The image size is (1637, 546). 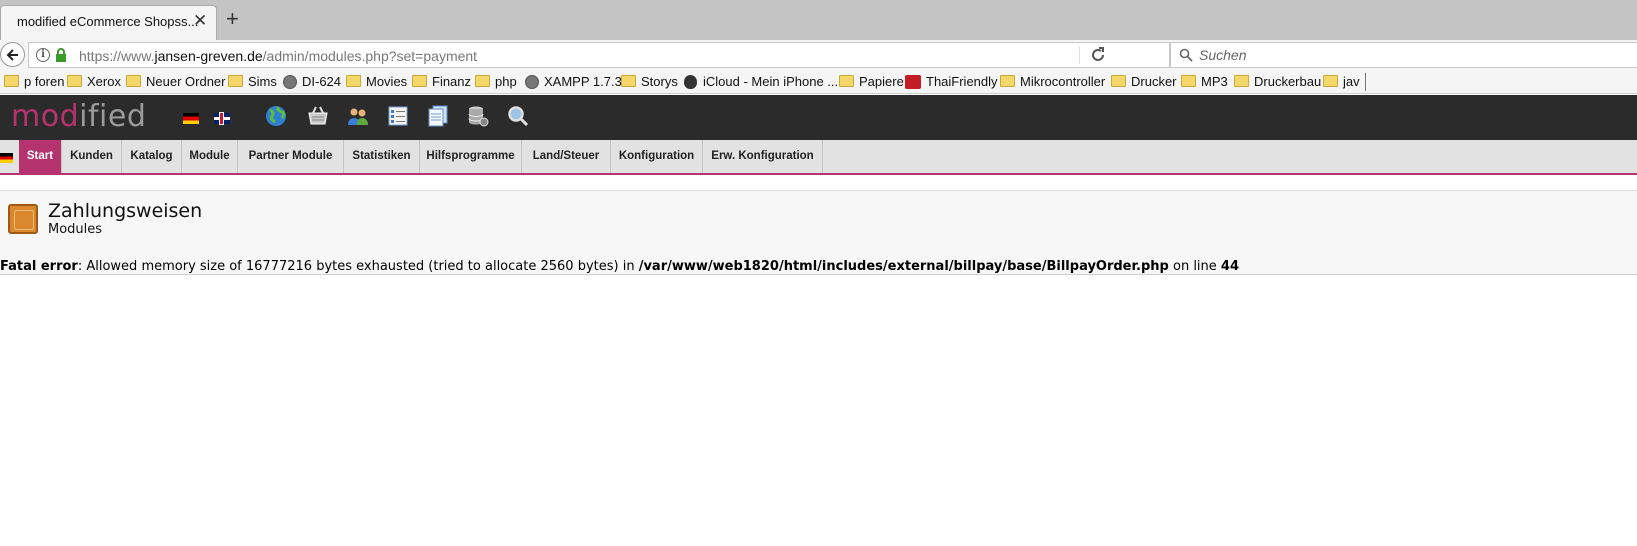 I want to click on reload-icon, so click(x=1098, y=55).